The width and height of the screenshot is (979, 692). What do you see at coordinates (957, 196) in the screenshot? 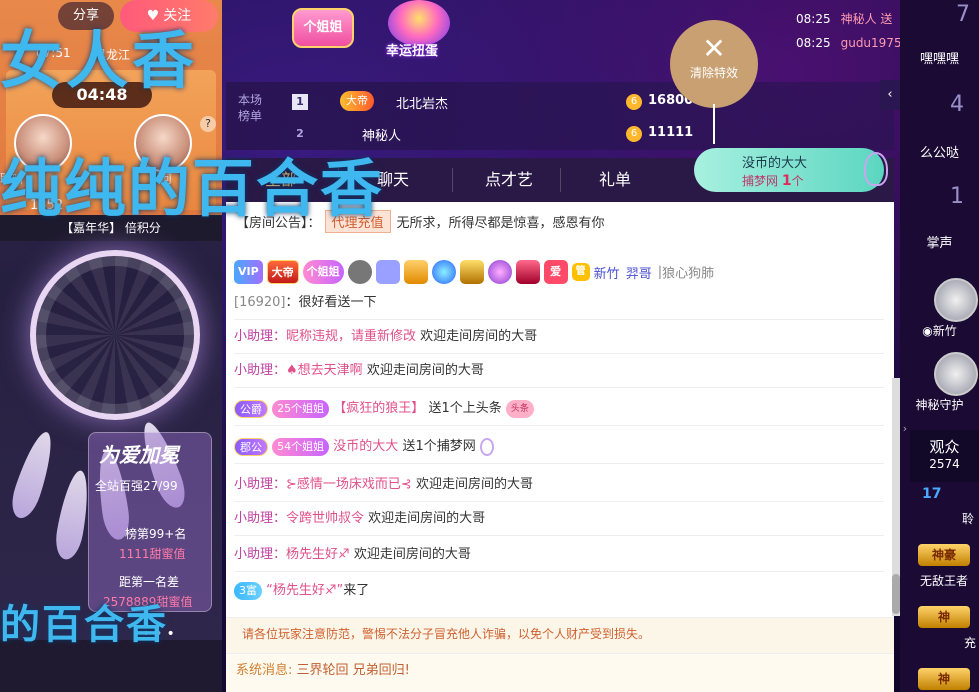
I see `gift-count: 1` at bounding box center [957, 196].